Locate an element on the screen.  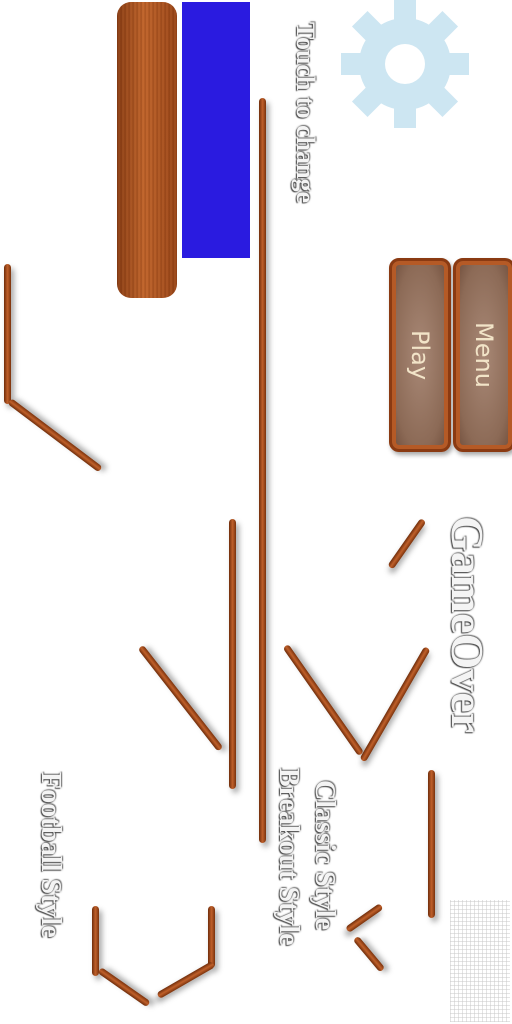
classic-diagonal-left is located at coordinates (180, 698).